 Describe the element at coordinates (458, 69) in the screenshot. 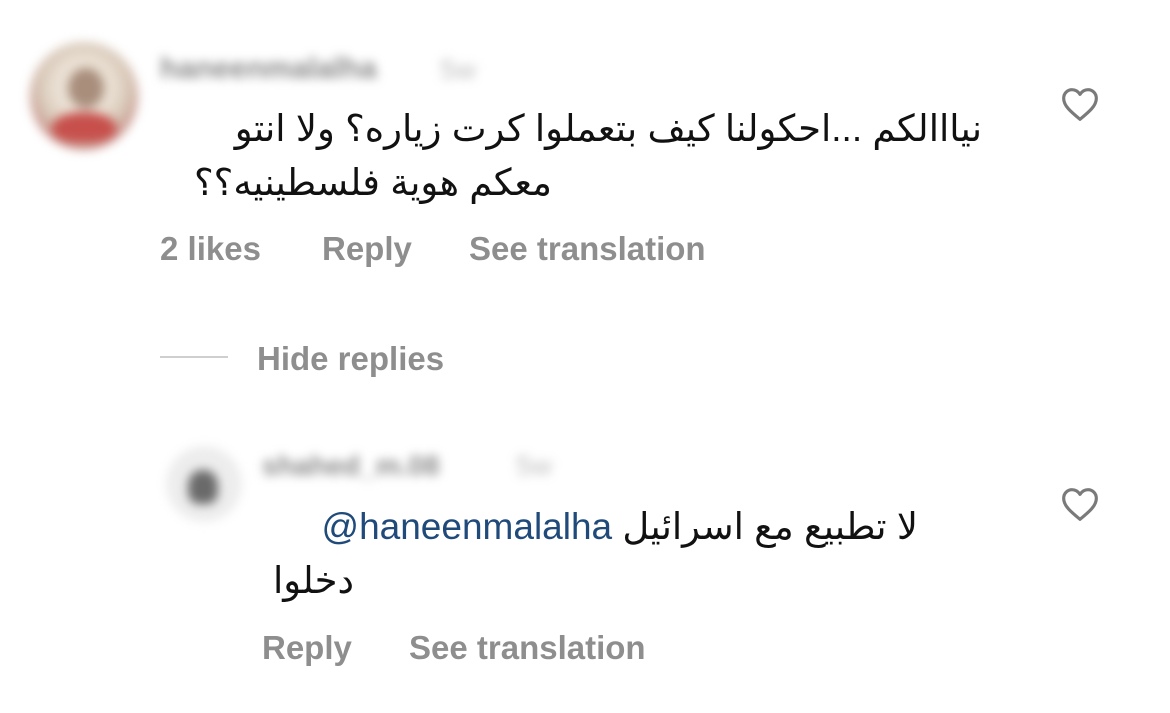

I see `comment-timestamp: 5w` at that location.